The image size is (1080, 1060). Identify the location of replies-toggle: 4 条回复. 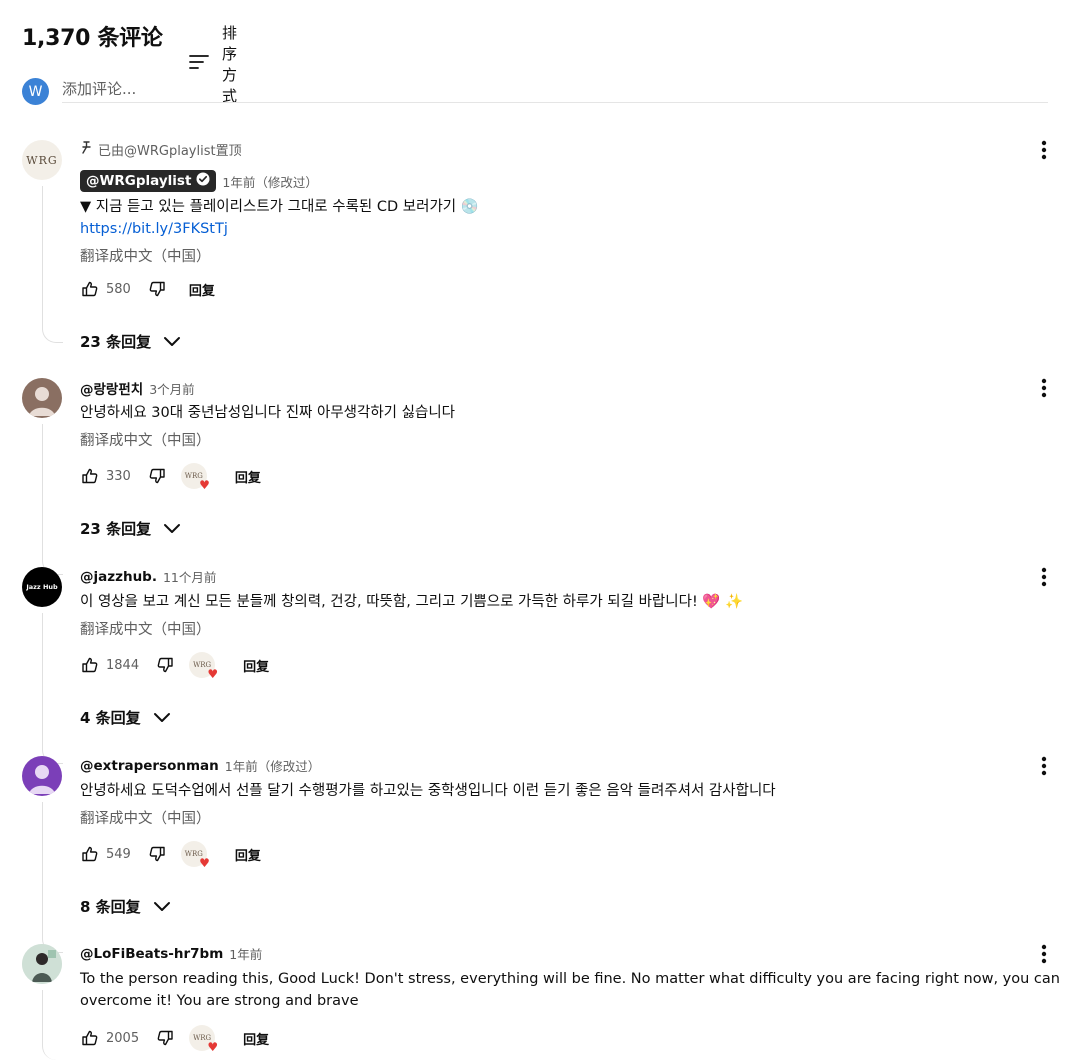
(125, 717).